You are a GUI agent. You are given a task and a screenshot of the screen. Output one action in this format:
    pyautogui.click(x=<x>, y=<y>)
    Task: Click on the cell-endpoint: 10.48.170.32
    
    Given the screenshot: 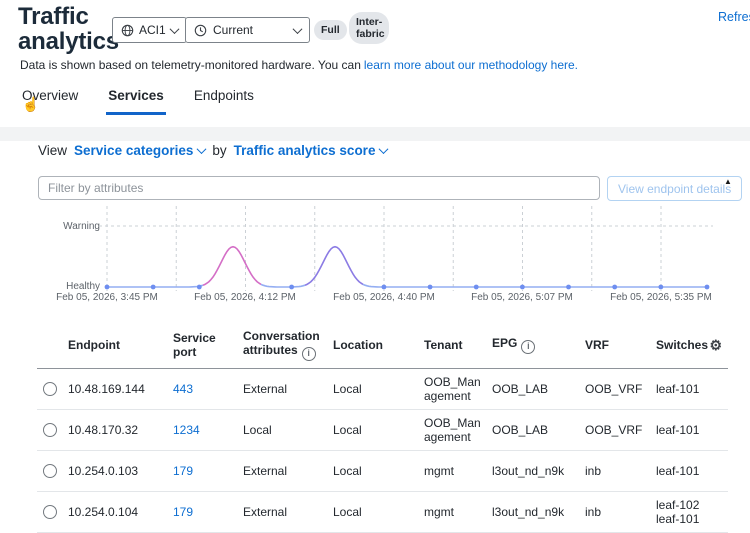 What is the action you would take?
    pyautogui.click(x=103, y=430)
    